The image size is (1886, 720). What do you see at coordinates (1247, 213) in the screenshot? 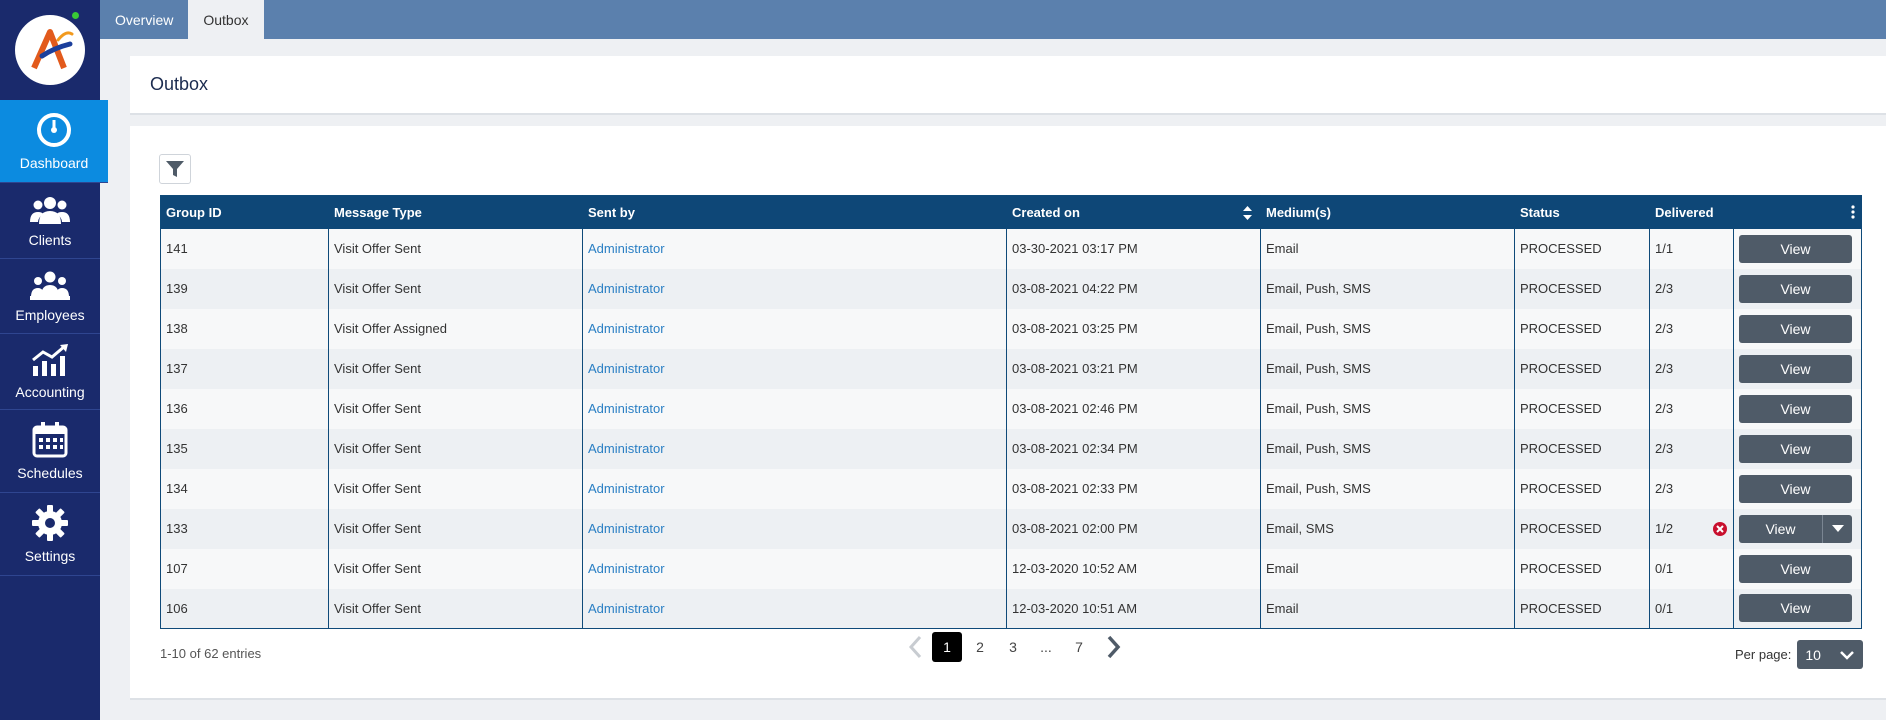
I see `sort-icon` at bounding box center [1247, 213].